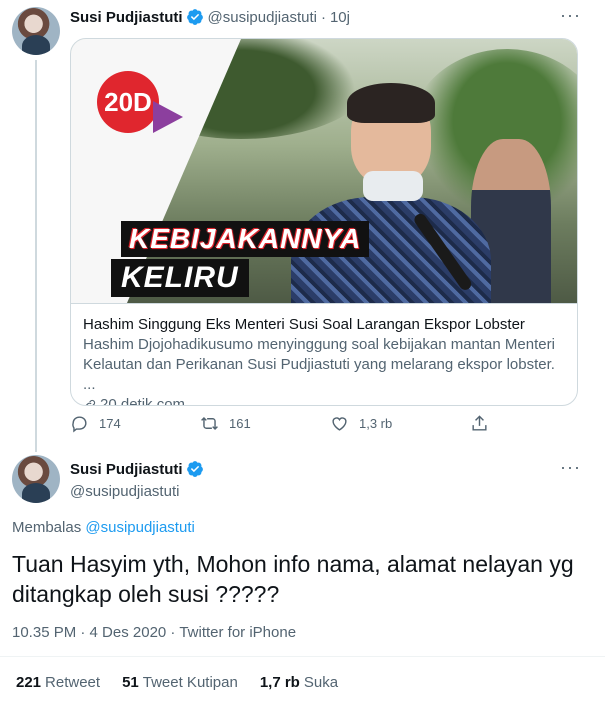  Describe the element at coordinates (190, 682) in the screenshot. I see `quotes-label: Tweet Kutipan` at that location.